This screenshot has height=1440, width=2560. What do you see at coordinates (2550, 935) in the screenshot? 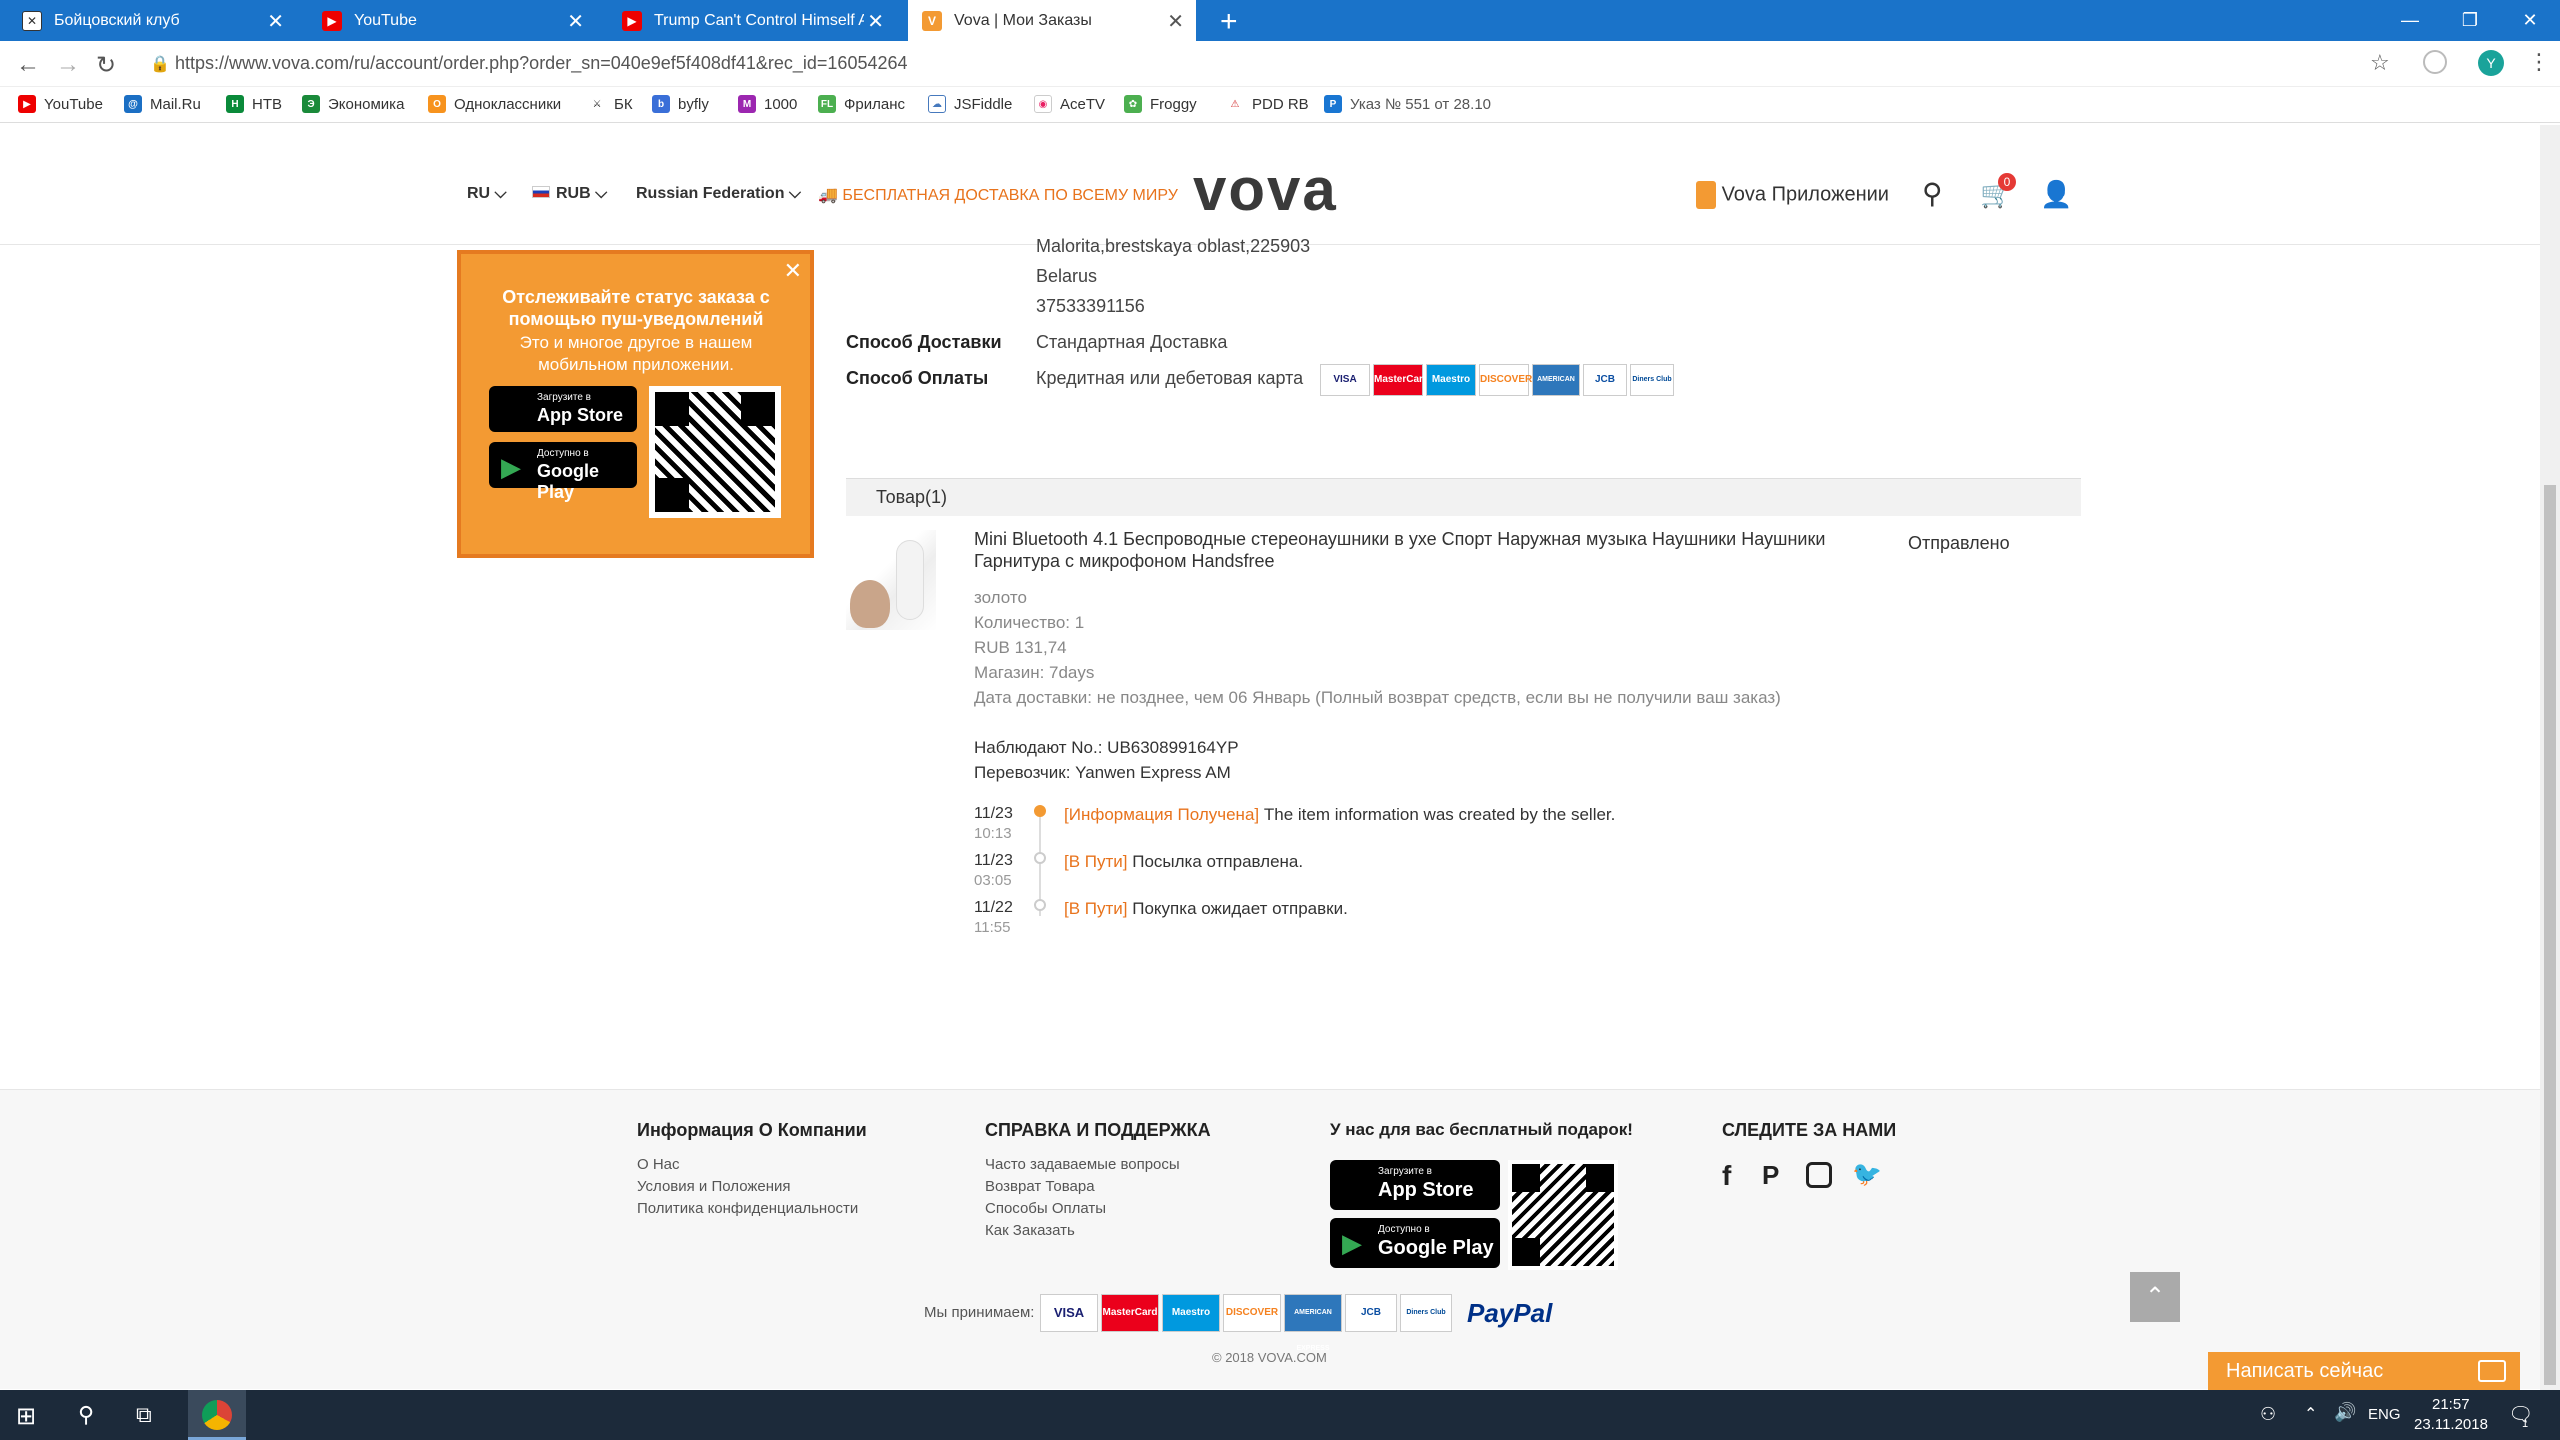
I see `scrollbar-thumb` at bounding box center [2550, 935].